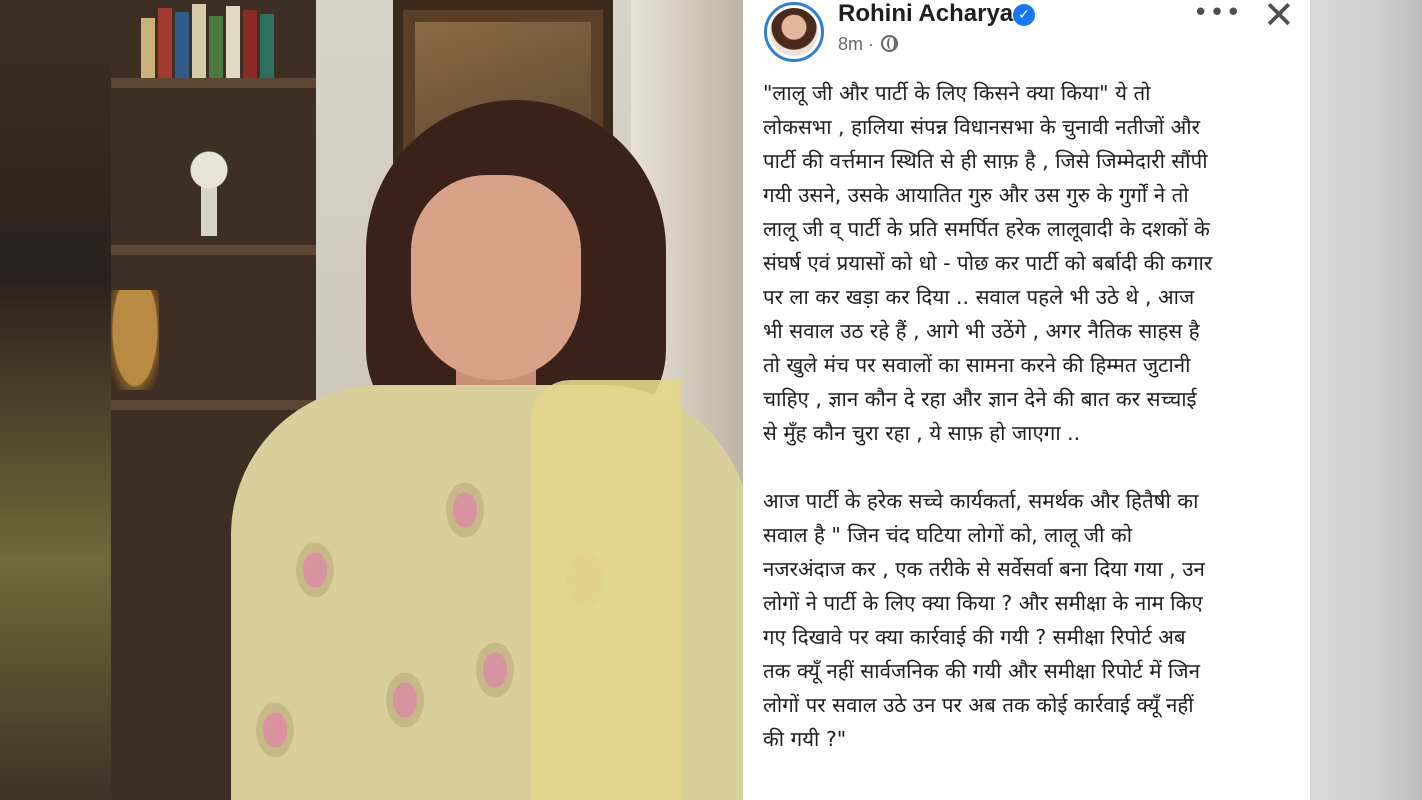 Image resolution: width=1422 pixels, height=800 pixels. What do you see at coordinates (496, 277) in the screenshot?
I see `person-face` at bounding box center [496, 277].